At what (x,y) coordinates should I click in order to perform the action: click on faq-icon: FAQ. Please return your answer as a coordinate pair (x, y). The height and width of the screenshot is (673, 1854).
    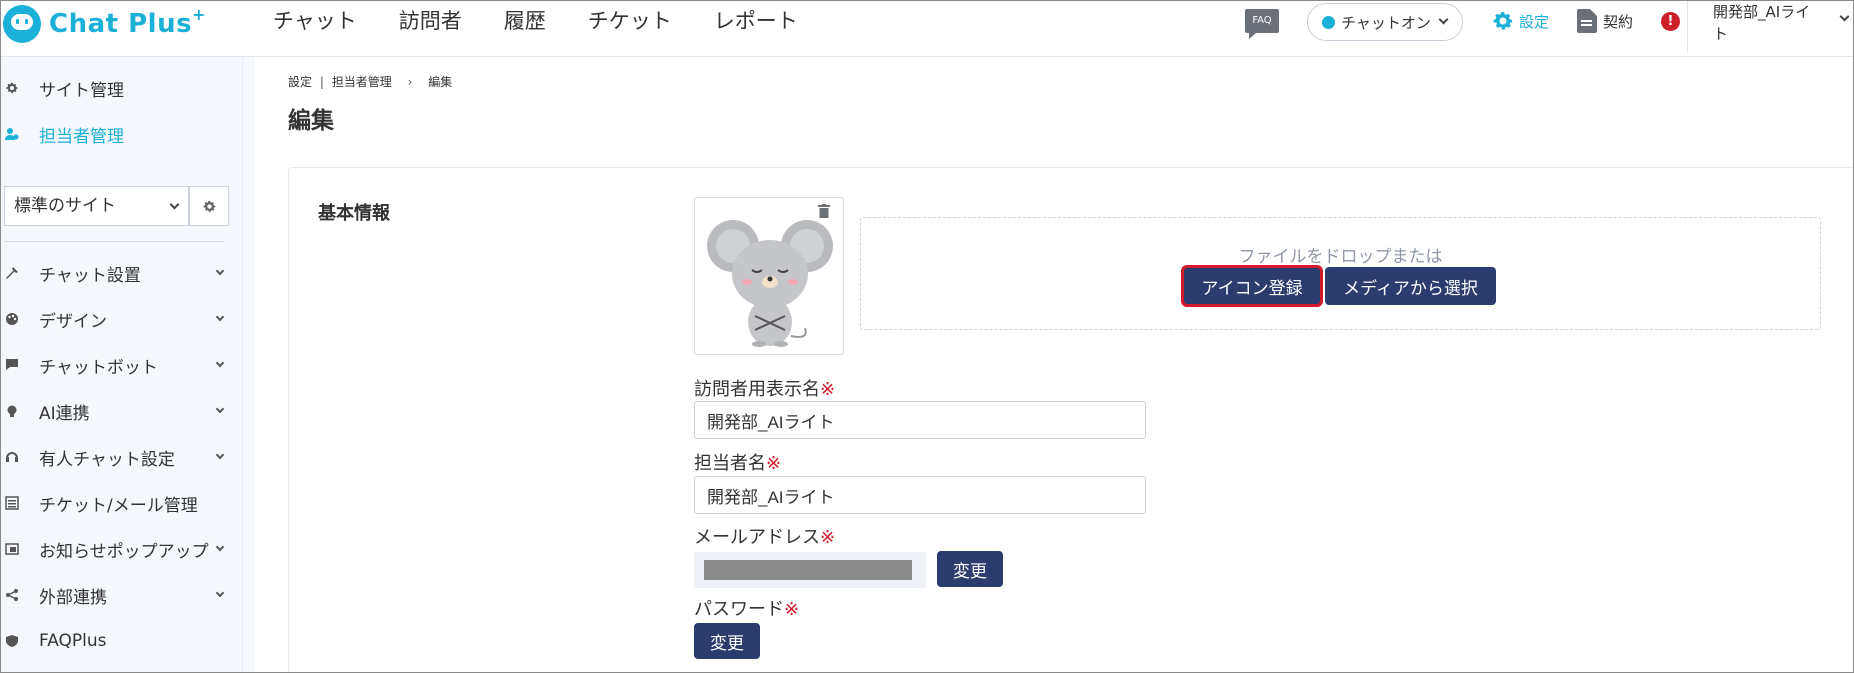
    Looking at the image, I should click on (1262, 24).